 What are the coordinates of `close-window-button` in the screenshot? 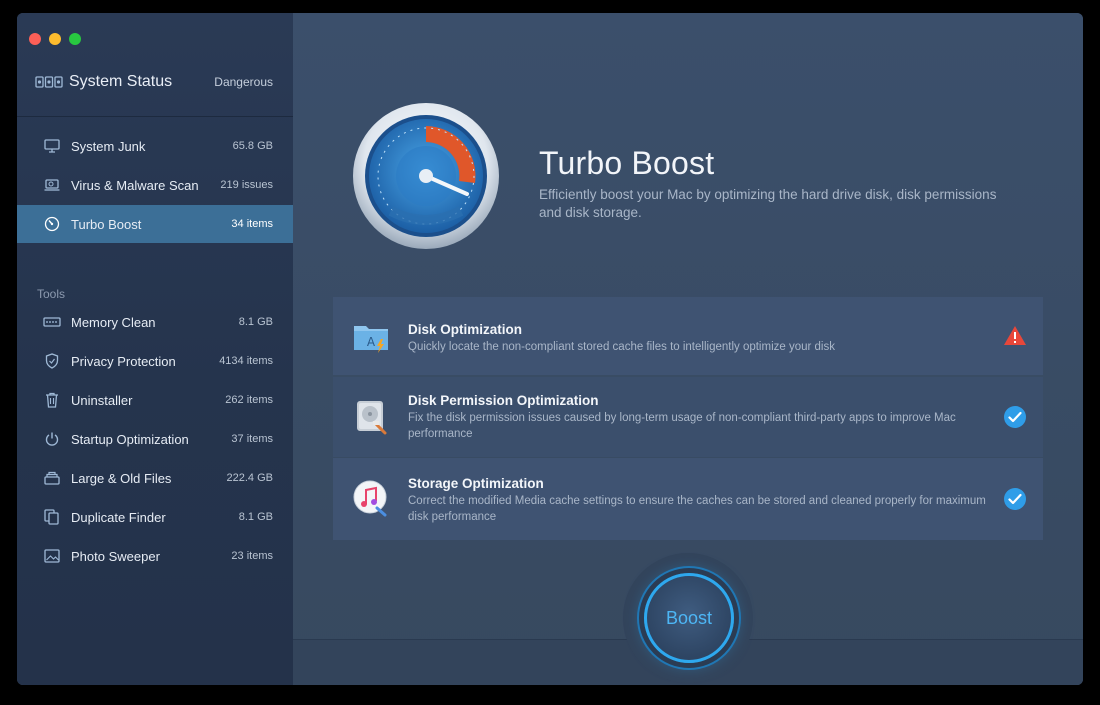 It's located at (35, 39).